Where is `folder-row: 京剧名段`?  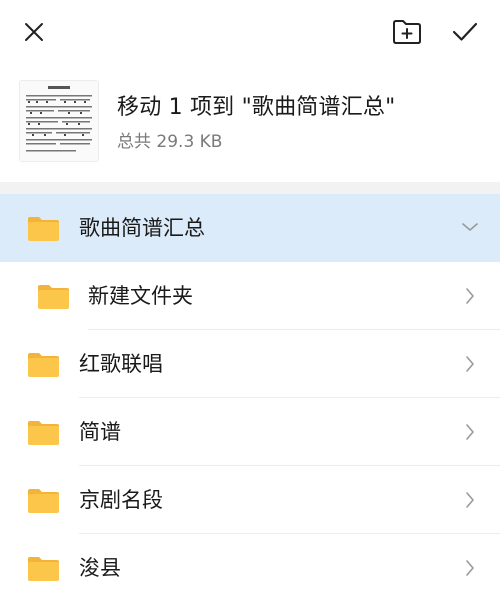 folder-row: 京剧名段 is located at coordinates (250, 500).